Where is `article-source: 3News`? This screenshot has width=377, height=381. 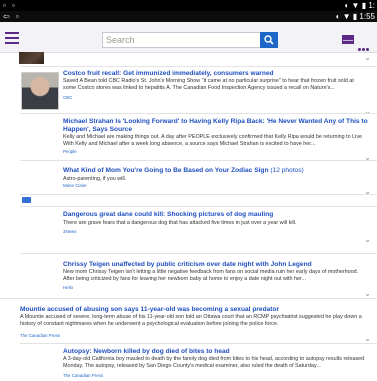
article-source: 3News is located at coordinates (69, 231).